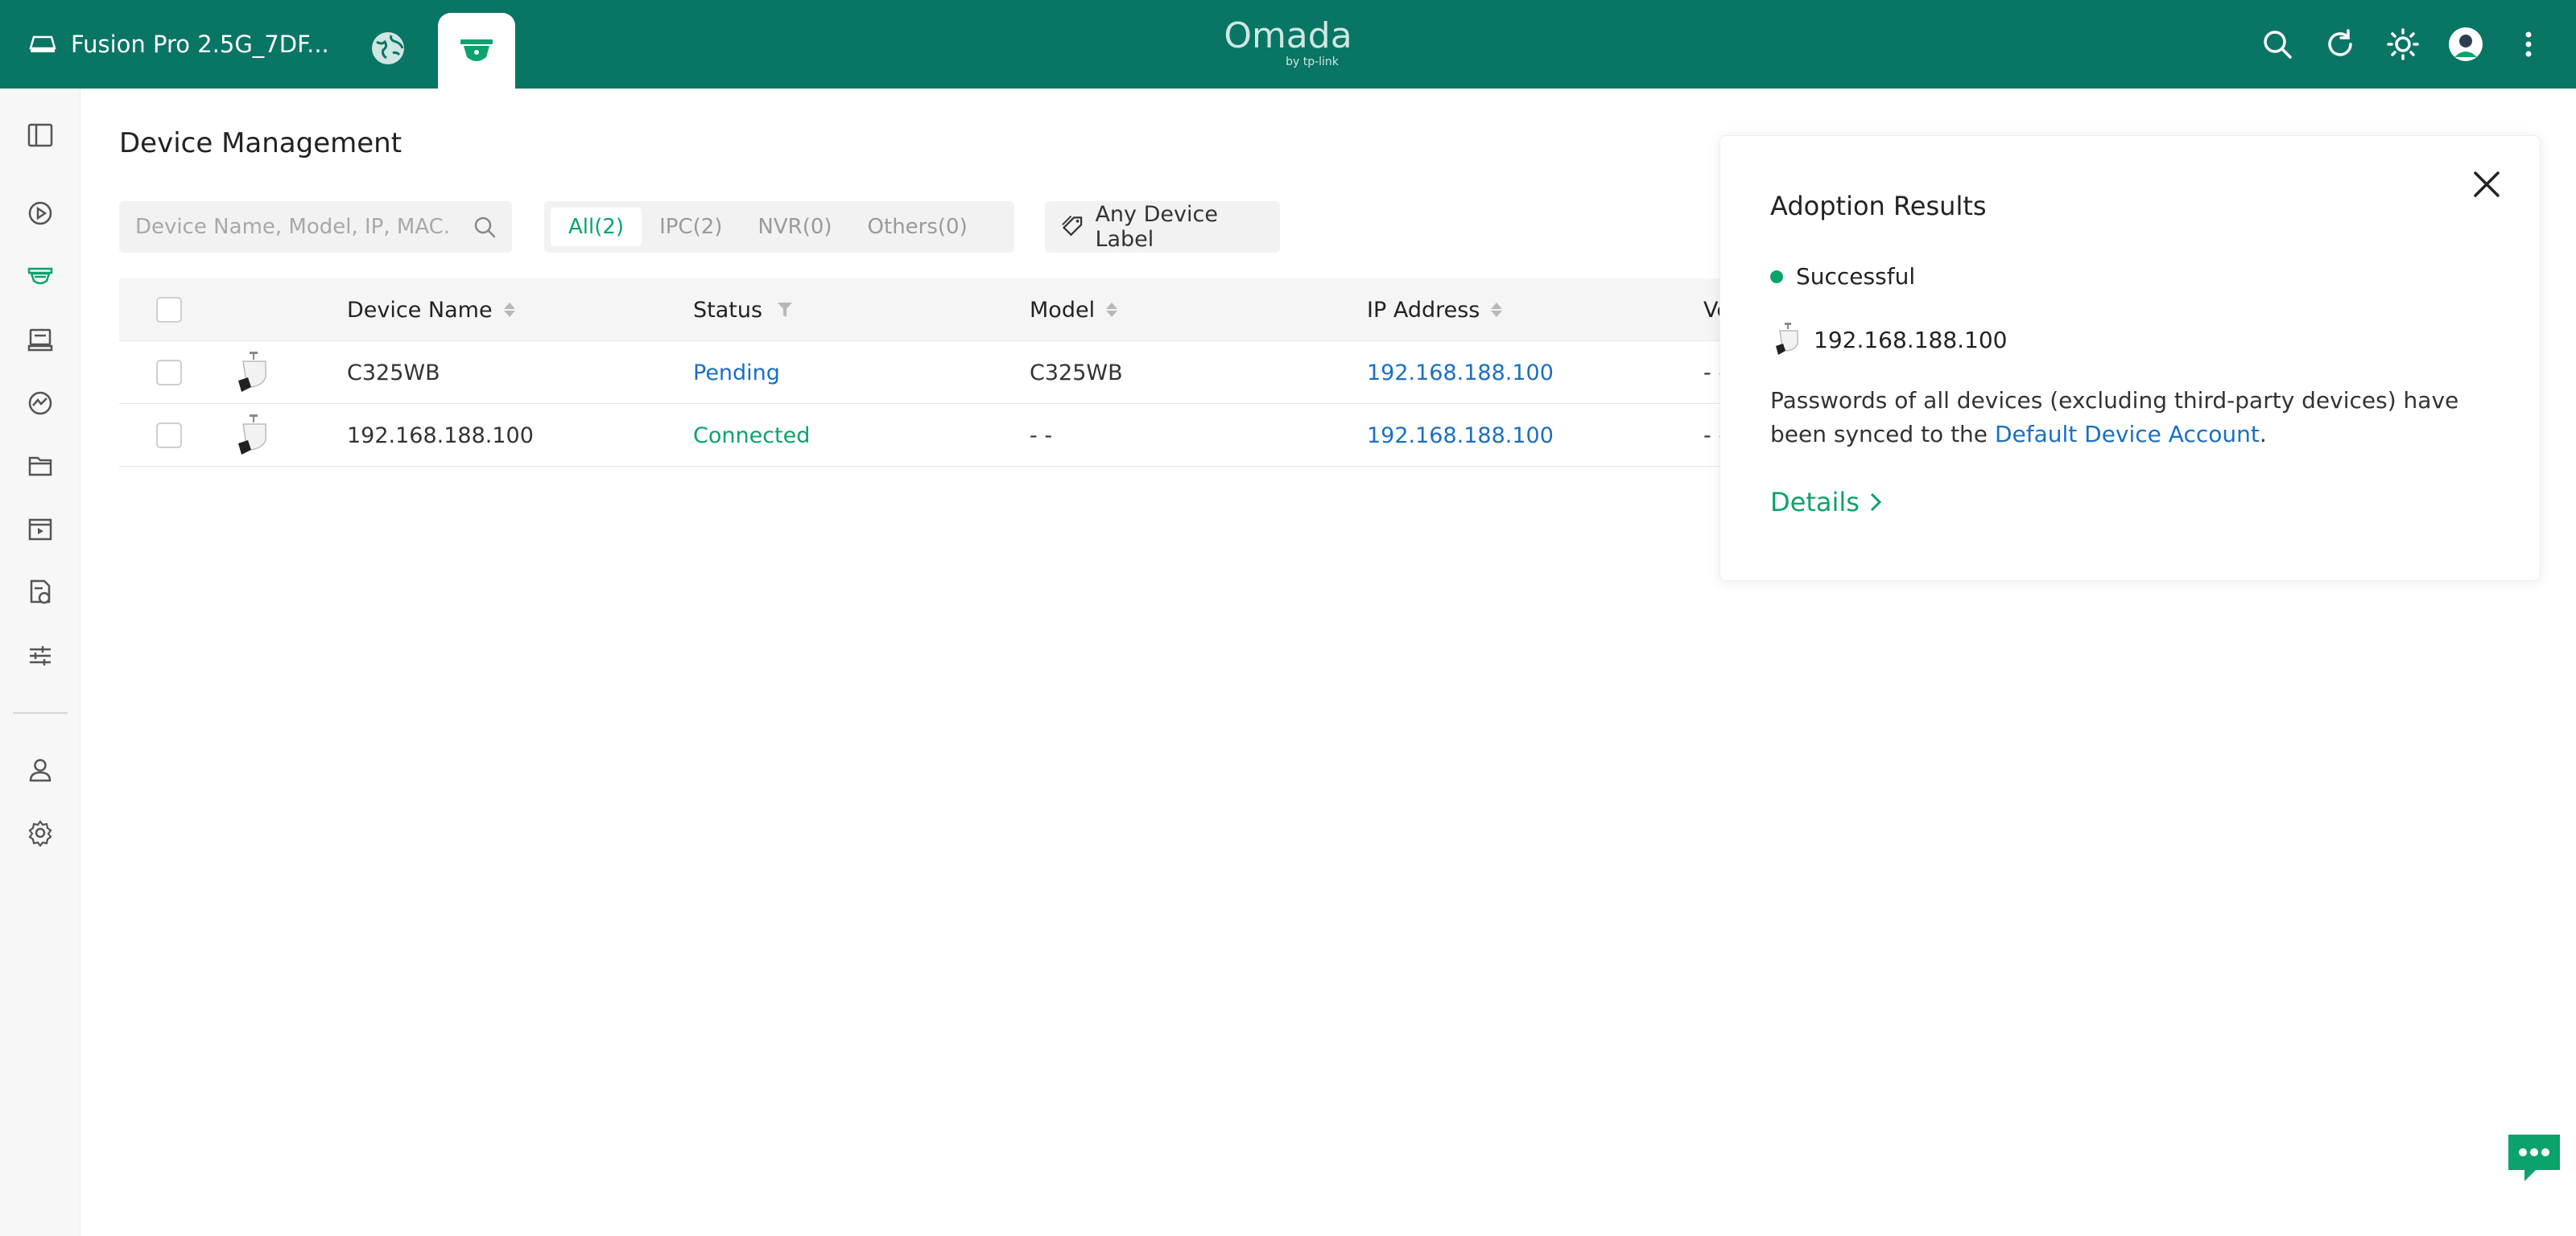 Image resolution: width=2576 pixels, height=1236 pixels. Describe the element at coordinates (40, 656) in the screenshot. I see `settings-sliders-icon` at that location.